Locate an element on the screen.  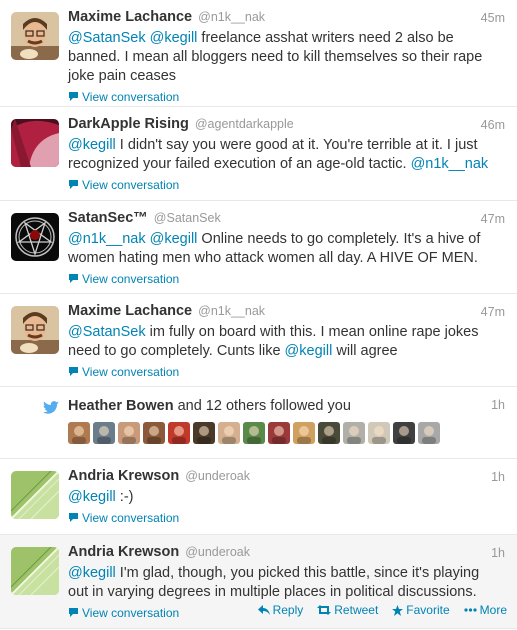
tweet-text-segment: :-) is located at coordinates (124, 497).